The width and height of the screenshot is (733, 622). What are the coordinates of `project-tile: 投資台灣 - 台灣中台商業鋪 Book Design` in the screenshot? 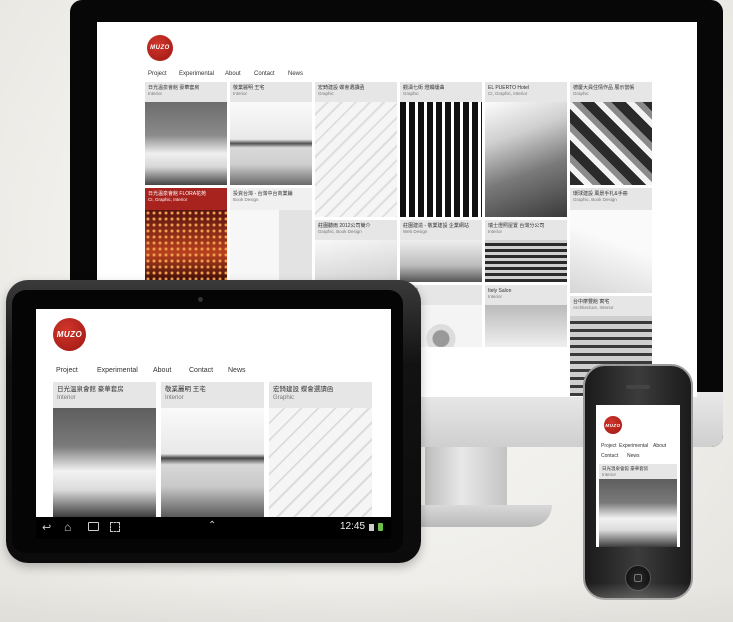 It's located at (271, 235).